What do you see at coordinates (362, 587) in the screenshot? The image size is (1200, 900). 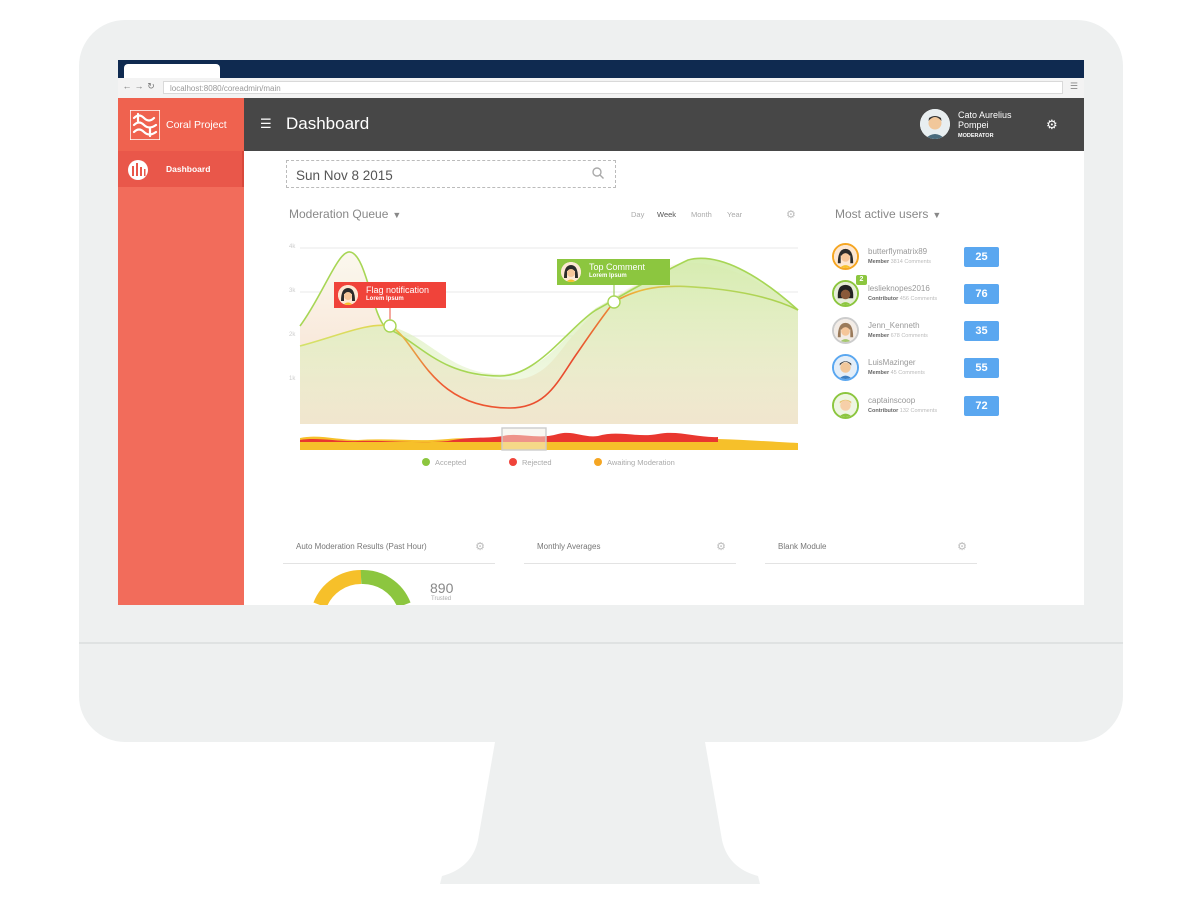 I see `auto-moderation-donut` at bounding box center [362, 587].